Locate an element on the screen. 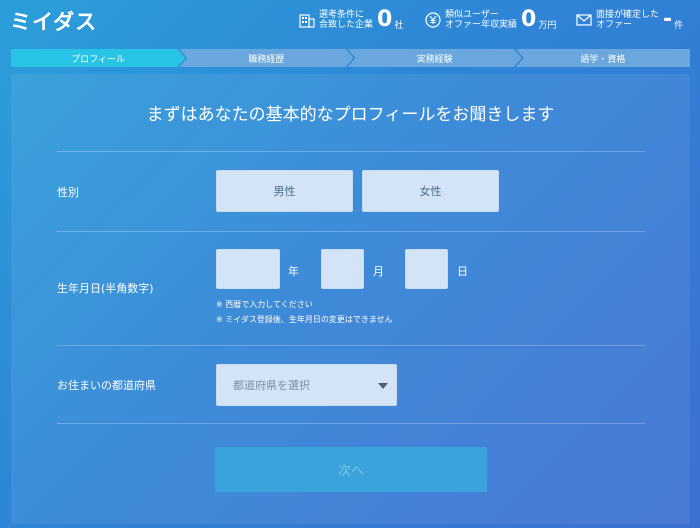  step-language-qualification: 語学・資格 is located at coordinates (602, 58).